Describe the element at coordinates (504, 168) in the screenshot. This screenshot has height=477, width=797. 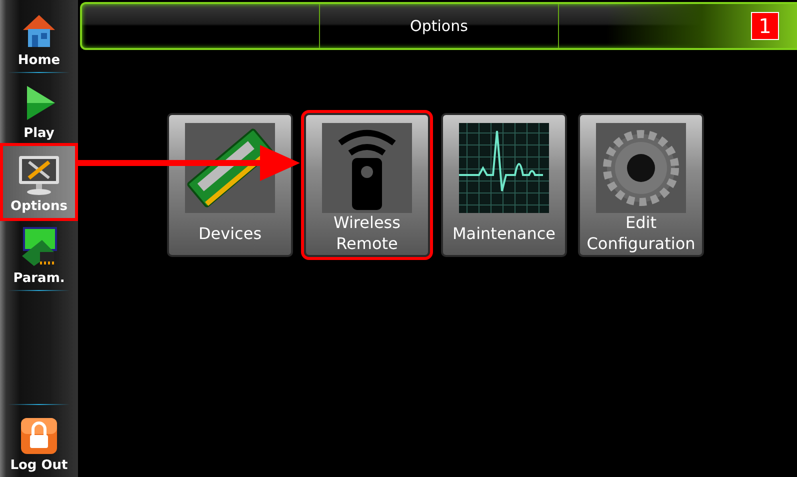
I see `heartbeat-monitor-icon` at that location.